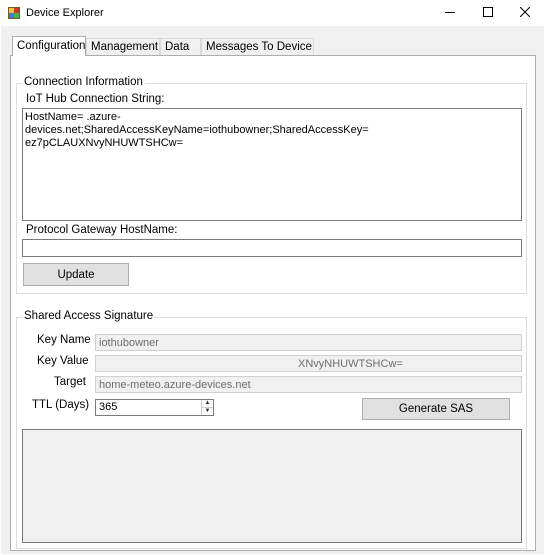 The image size is (545, 555). I want to click on connection-string-line: ez7pCLAUXNvyNHUWTSHCw=, so click(104, 143).